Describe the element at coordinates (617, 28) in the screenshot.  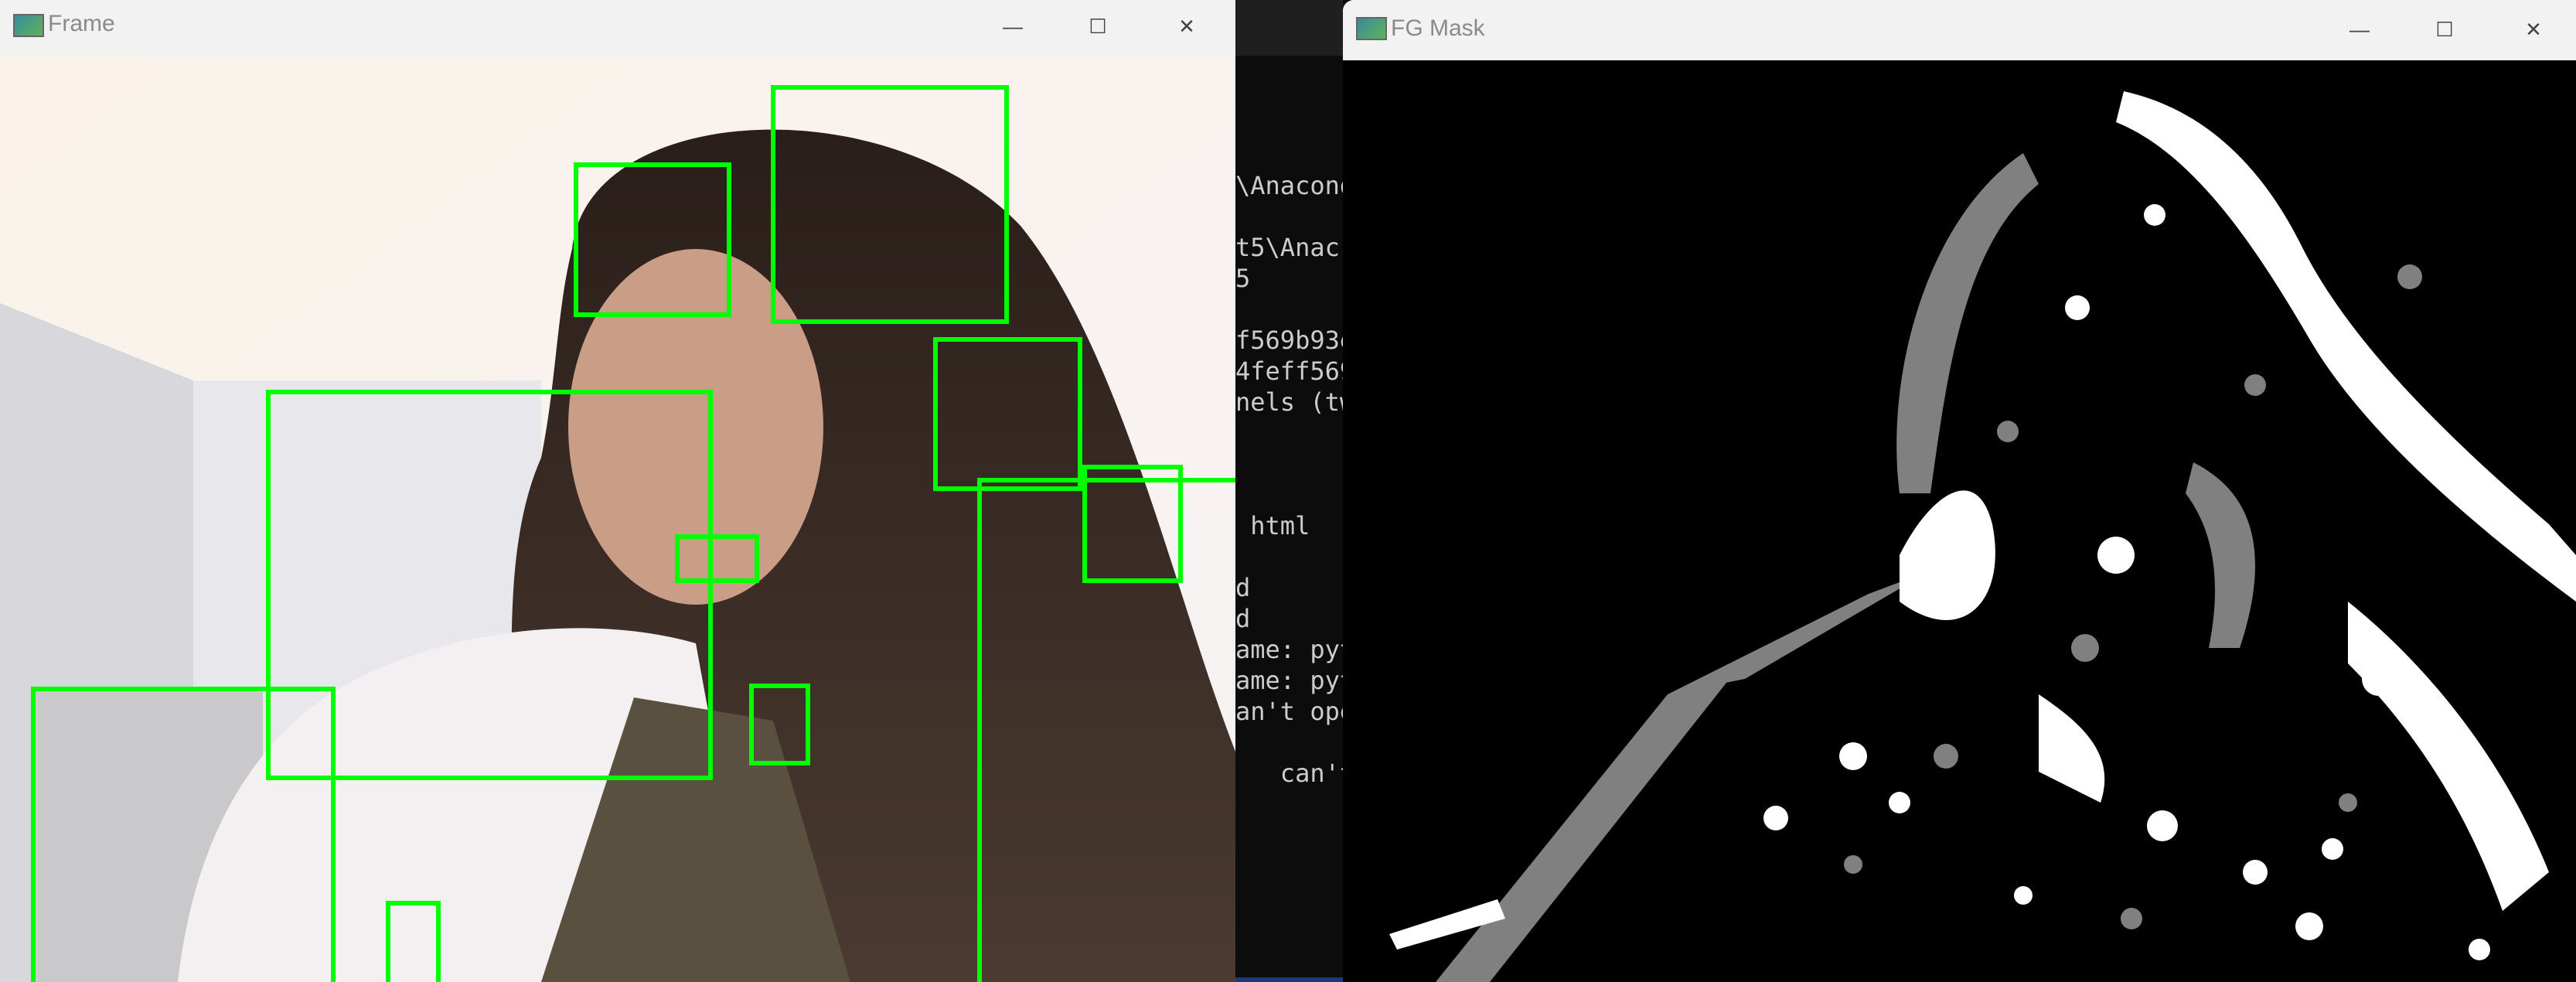
I see `frame-titlebar: Frame — ☐ ✕` at that location.